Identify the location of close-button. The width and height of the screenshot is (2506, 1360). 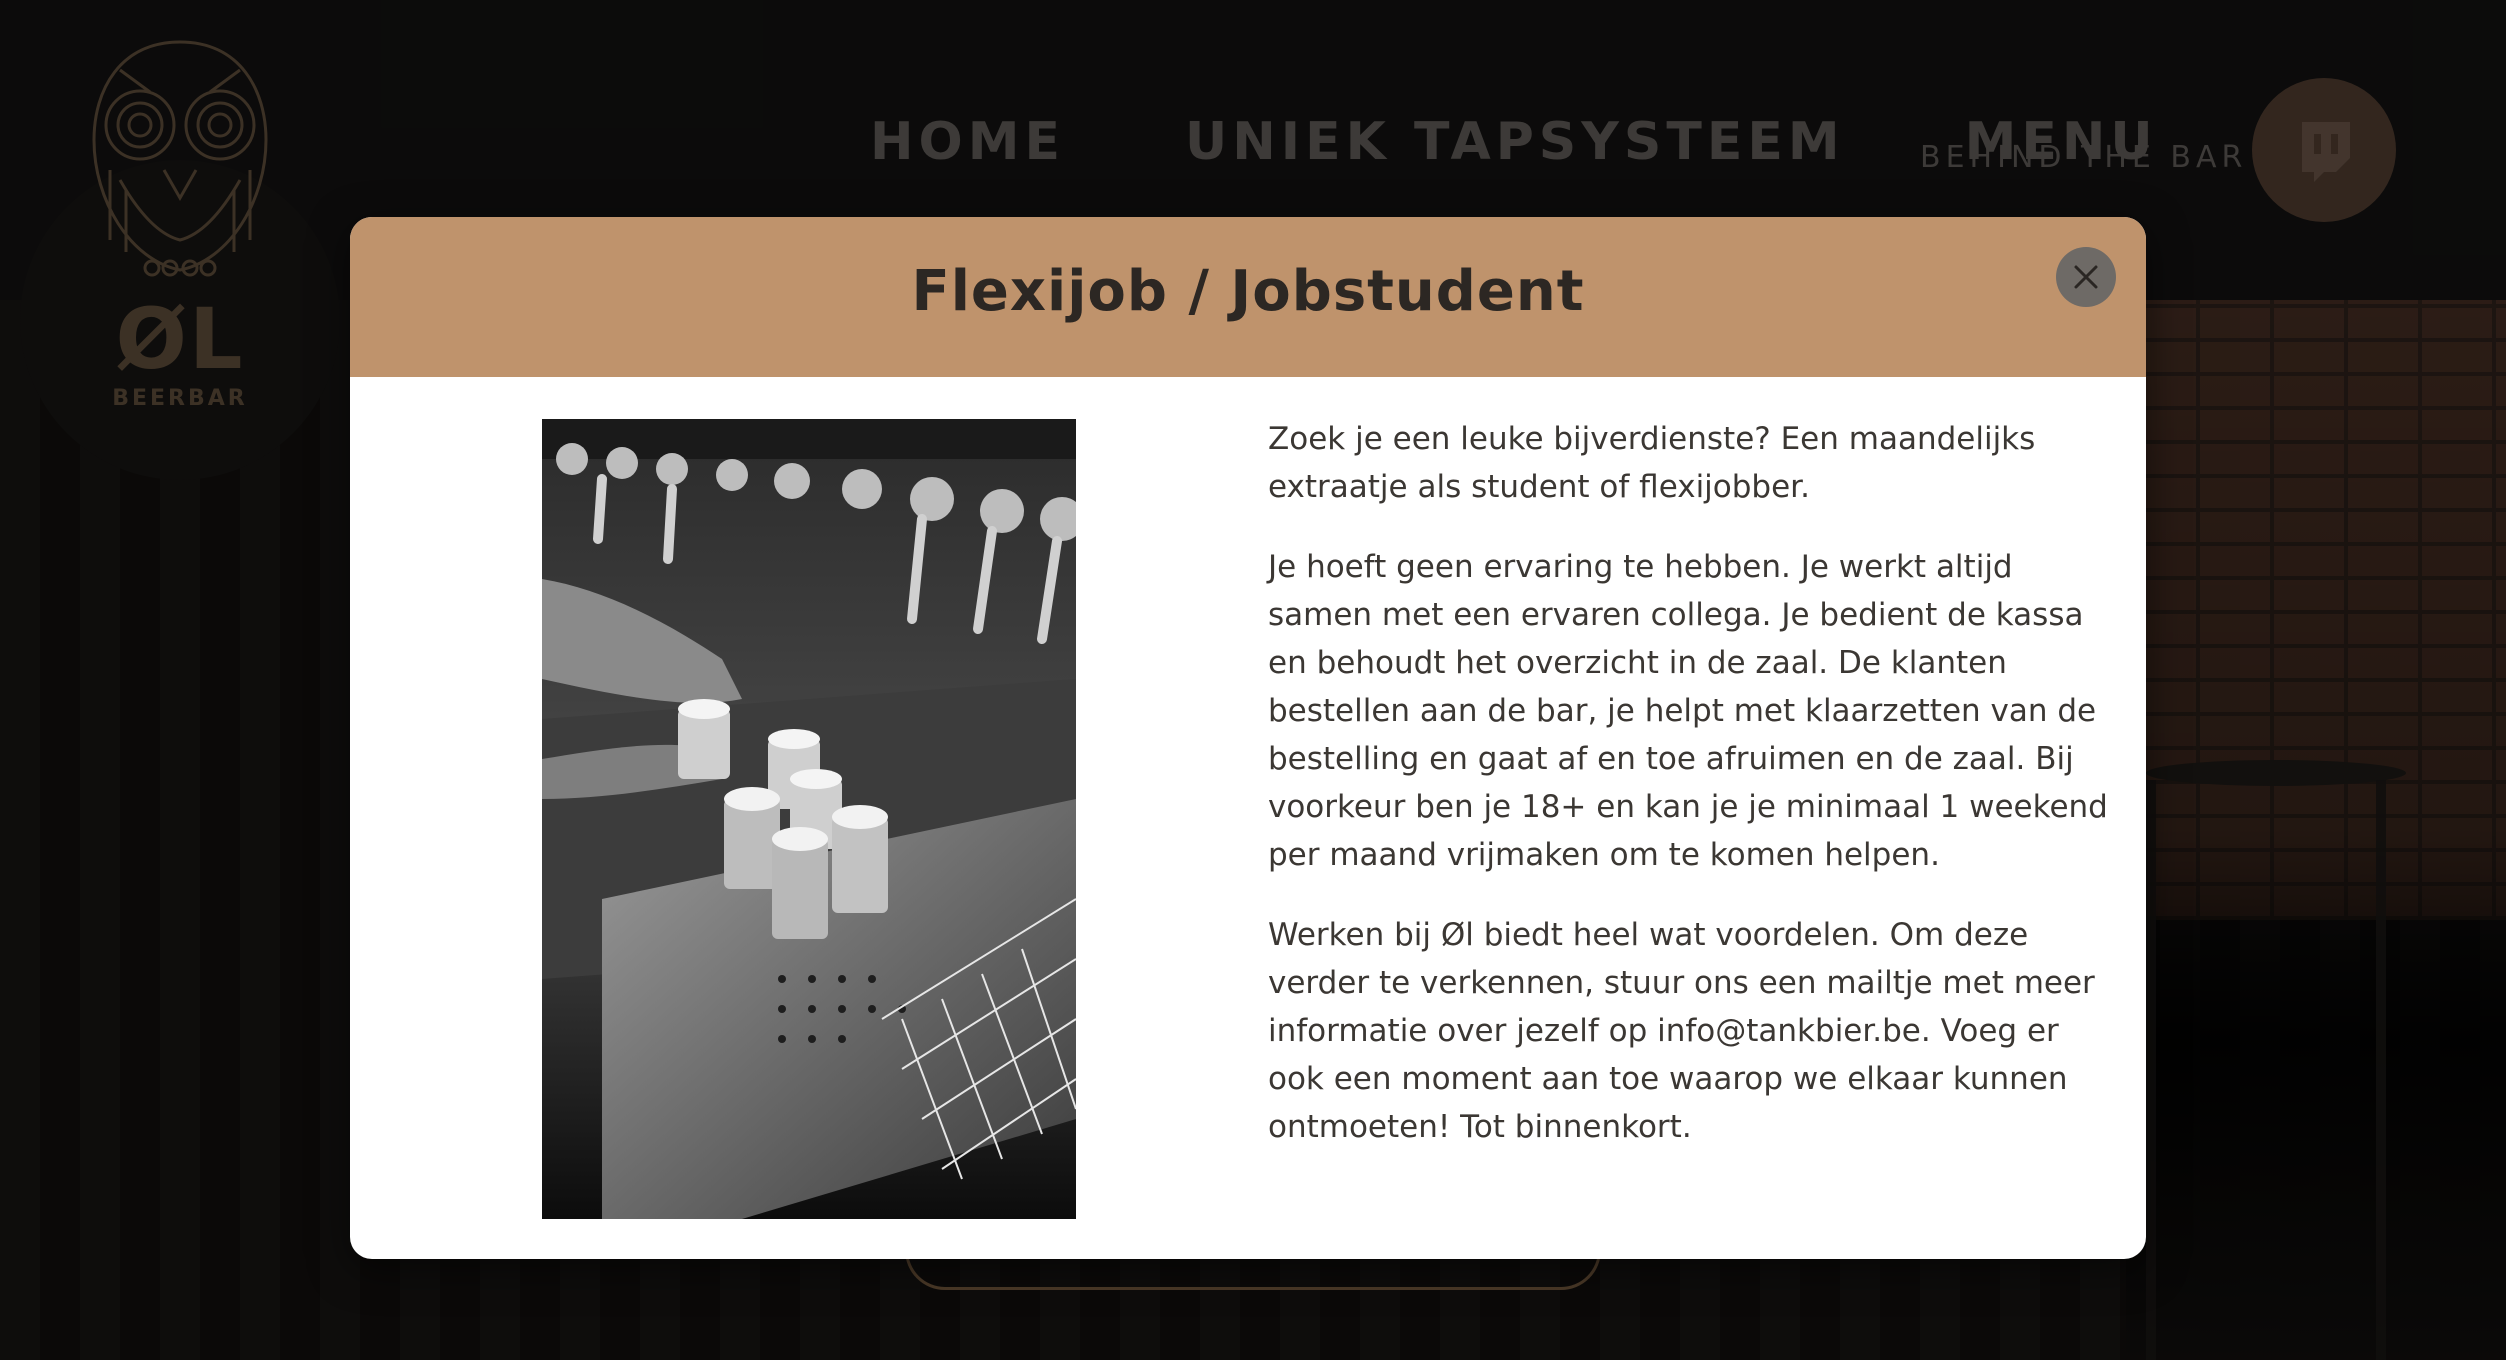
(2086, 277).